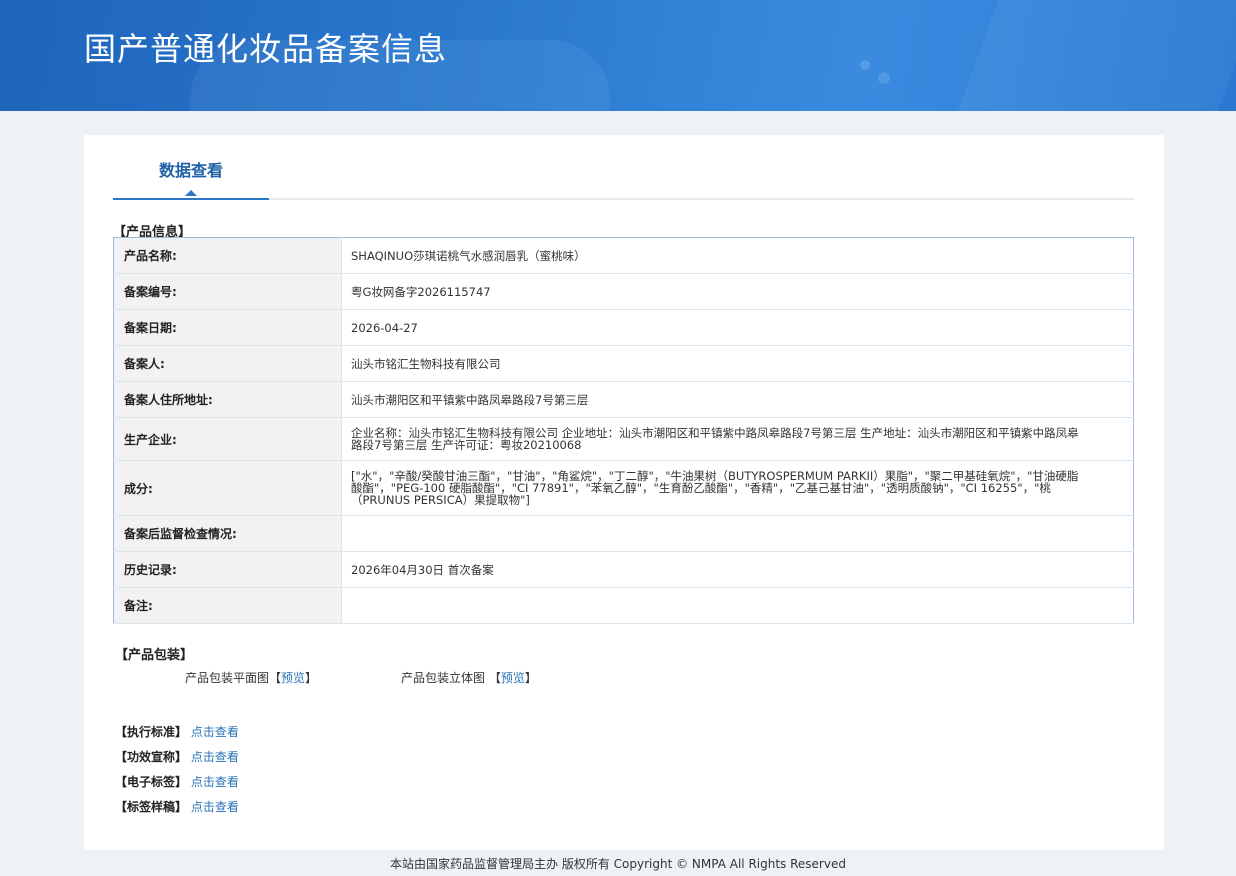 The width and height of the screenshot is (1236, 876). Describe the element at coordinates (227, 439) in the screenshot. I see `row-label: 生产企业:` at that location.